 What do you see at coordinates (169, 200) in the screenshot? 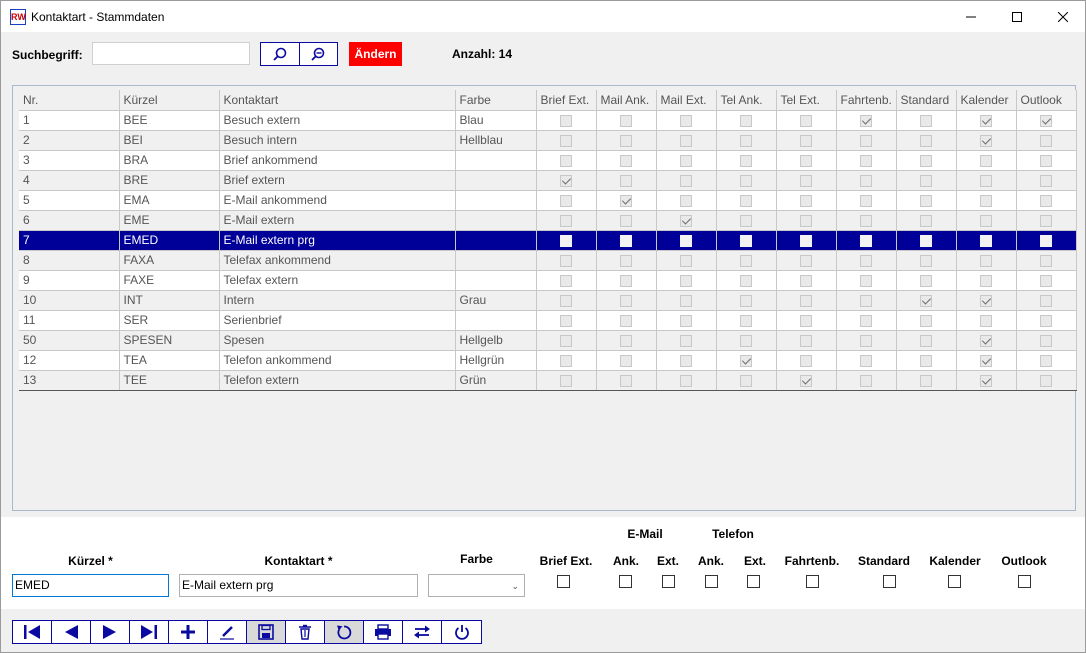
I see `cell-kuerzel: EMA` at bounding box center [169, 200].